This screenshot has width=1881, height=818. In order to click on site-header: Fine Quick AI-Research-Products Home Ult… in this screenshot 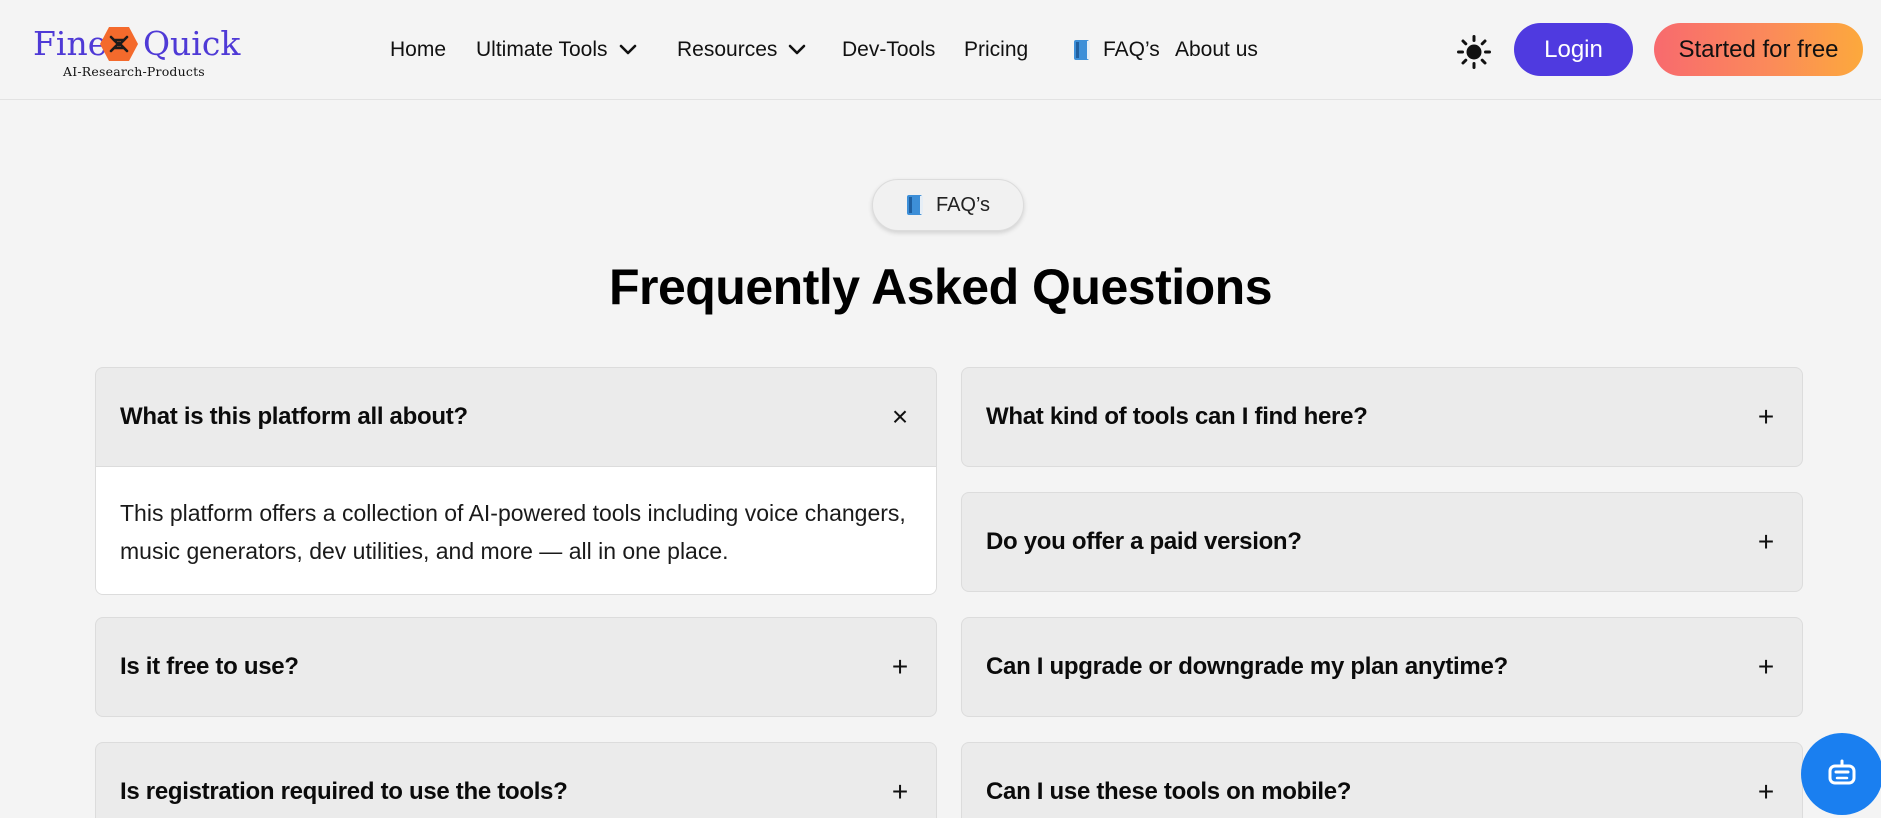, I will do `click(940, 50)`.